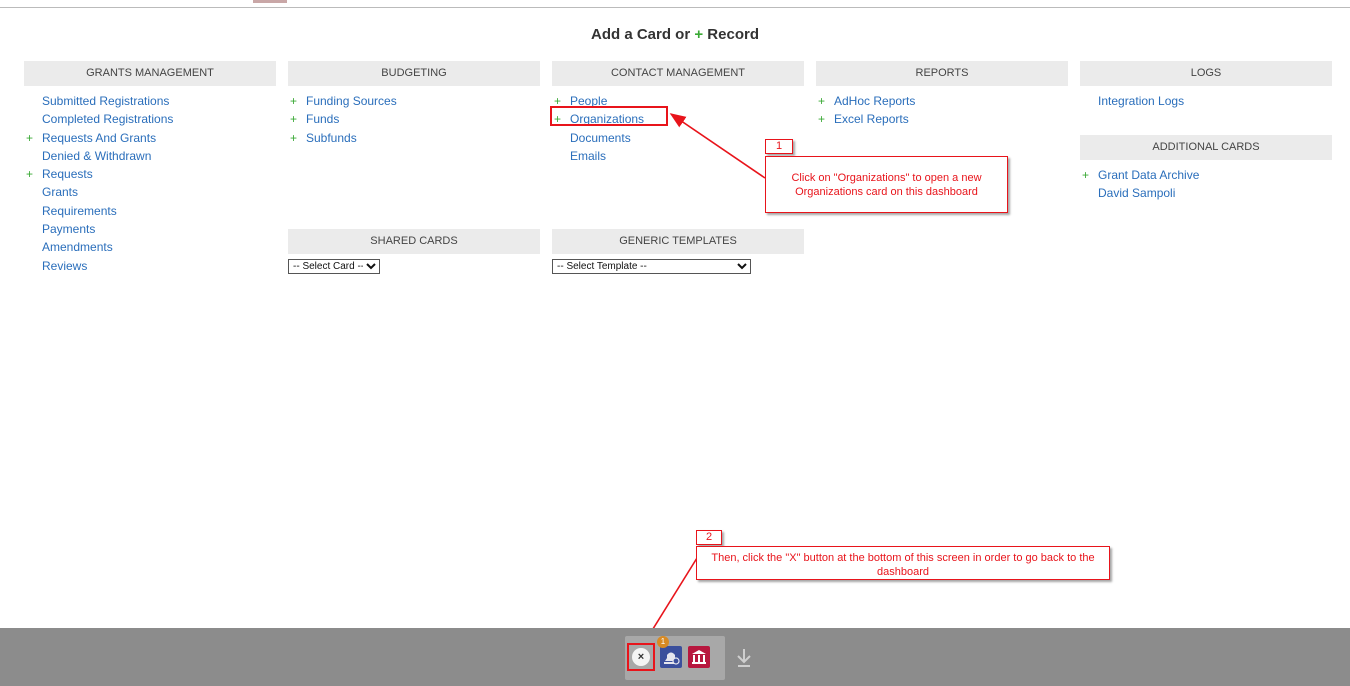  I want to click on step-2-number: 2, so click(709, 537).